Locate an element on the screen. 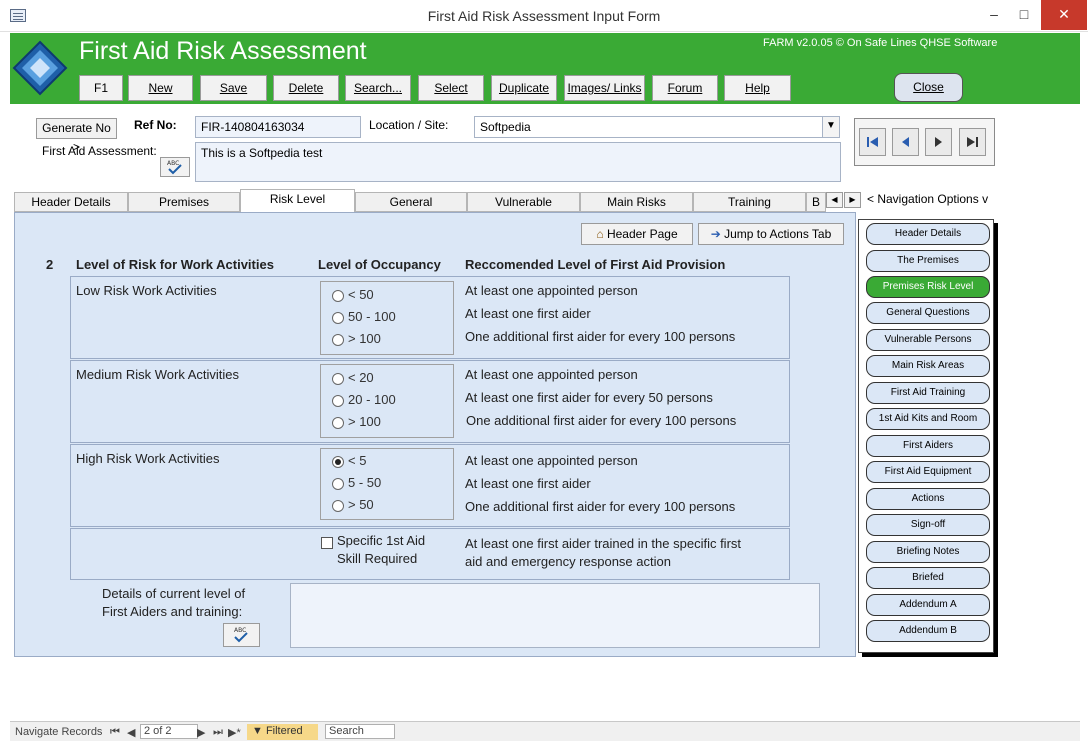 Image resolution: width=1088 pixels, height=750 pixels. high-provision-2: At least one first aider is located at coordinates (528, 483).